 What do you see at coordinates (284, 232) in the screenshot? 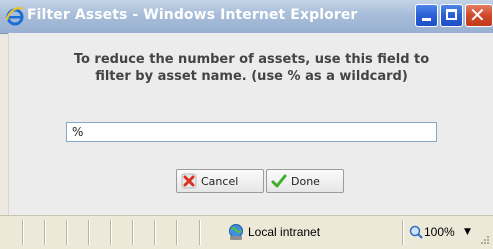
I see `security-zone-label: Local intranet` at bounding box center [284, 232].